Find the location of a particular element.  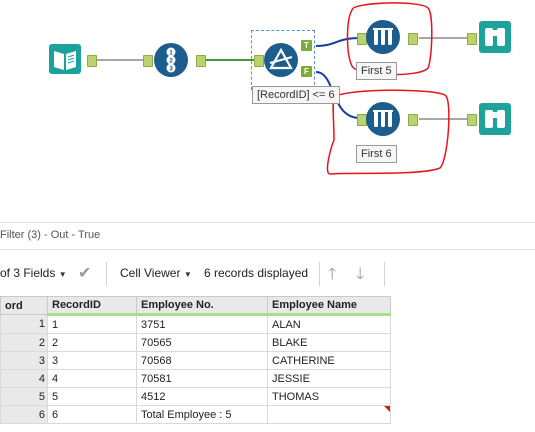

sample-tool-bottom is located at coordinates (383, 119).